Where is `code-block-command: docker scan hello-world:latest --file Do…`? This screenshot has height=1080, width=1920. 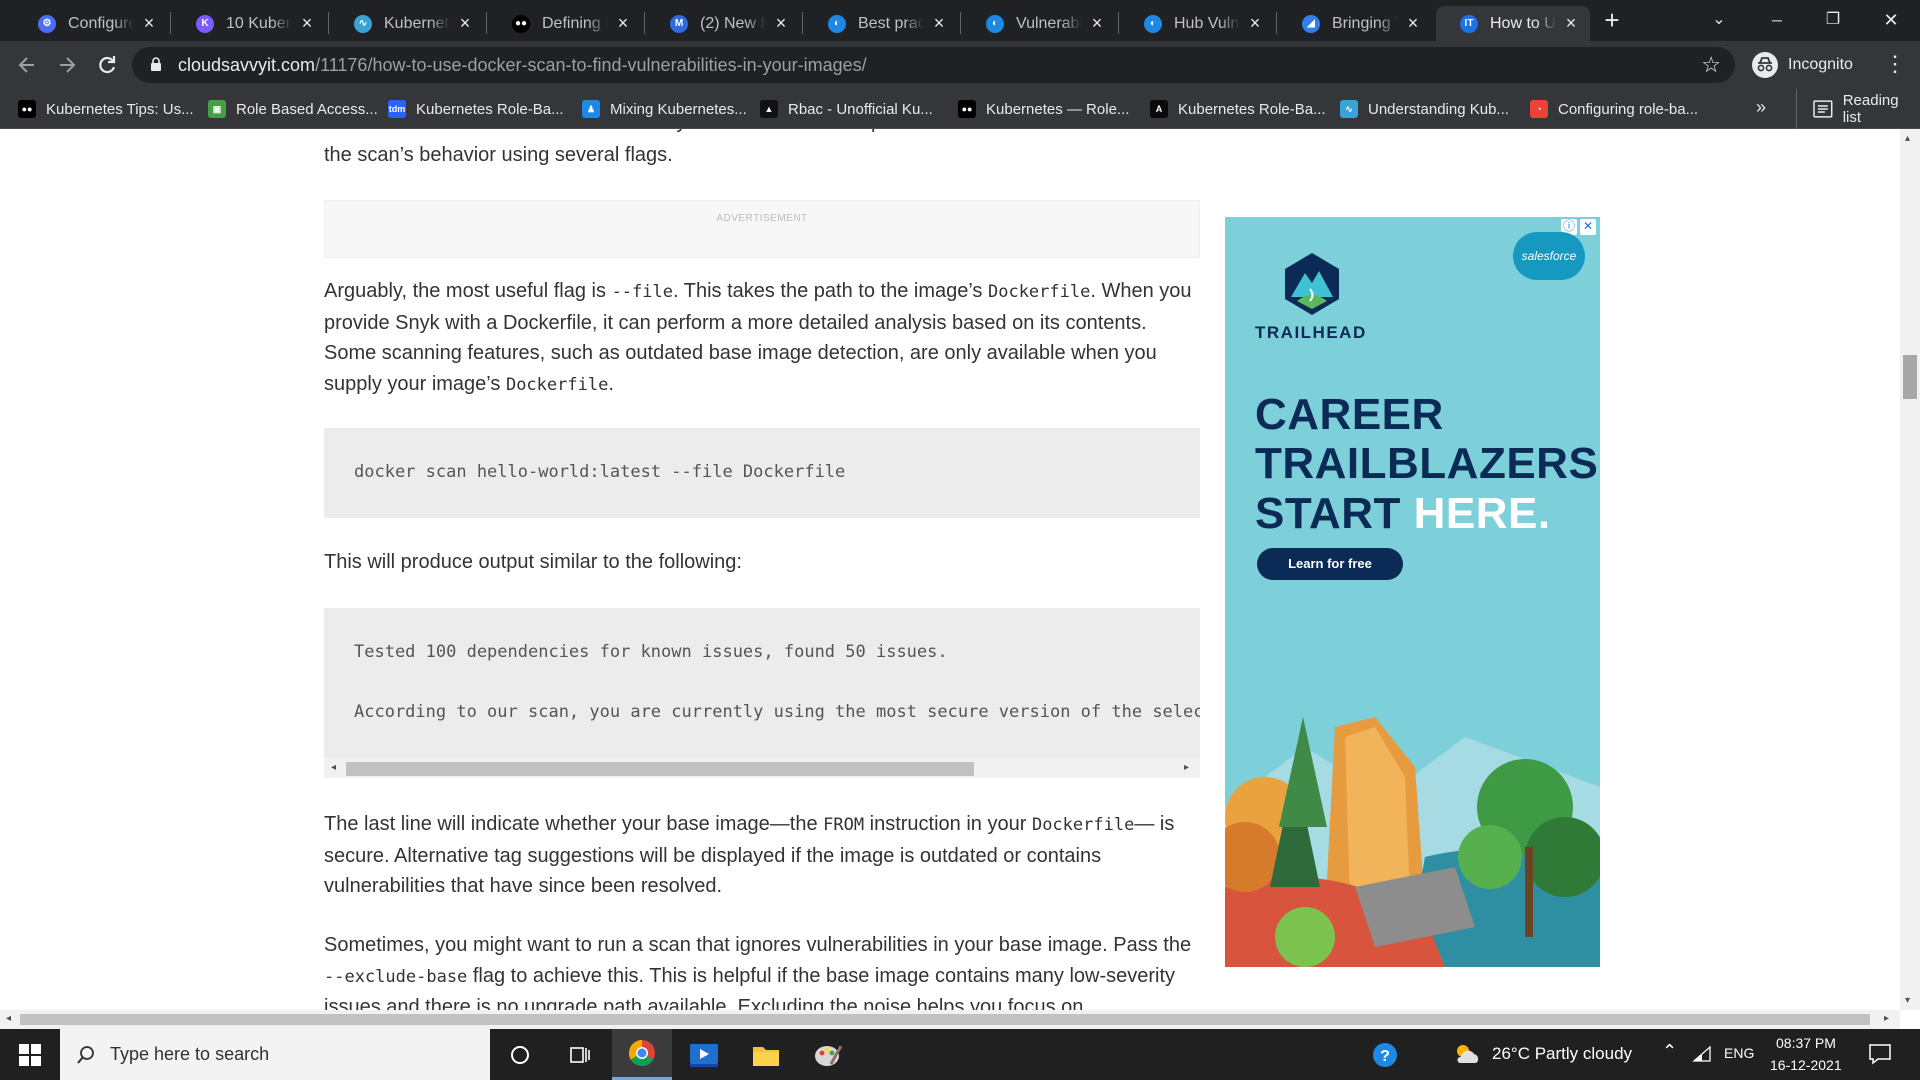 code-block-command: docker scan hello-world:latest --file Do… is located at coordinates (762, 473).